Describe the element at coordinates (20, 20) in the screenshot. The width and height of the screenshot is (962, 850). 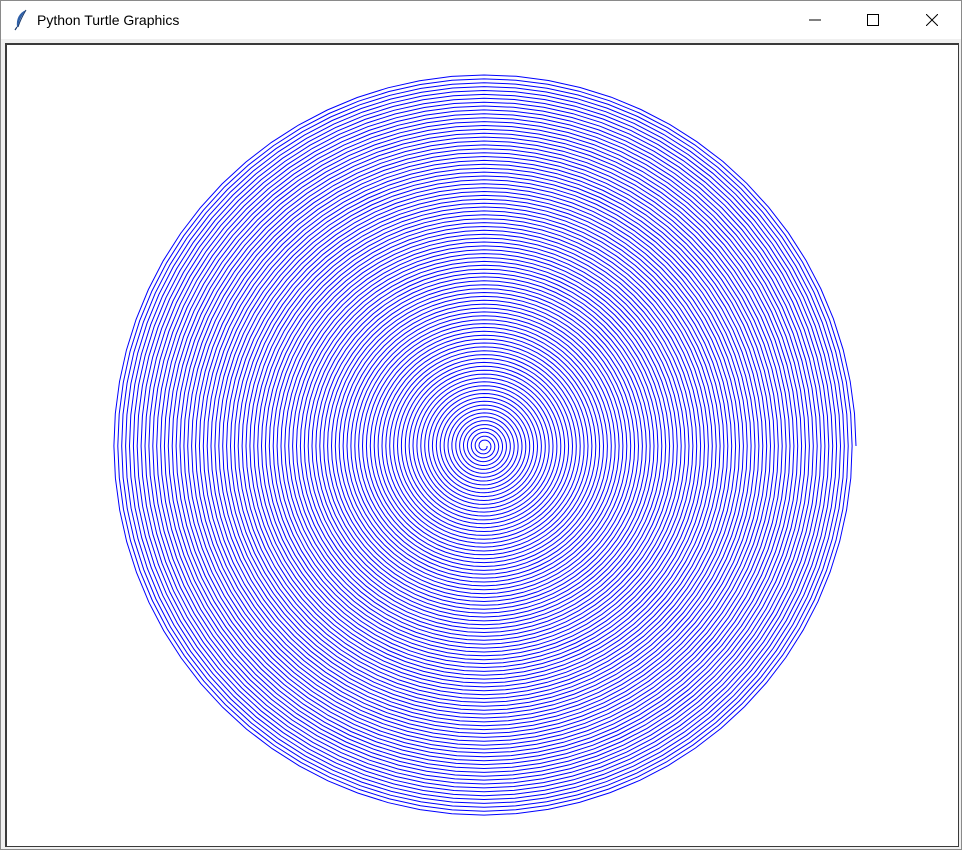
I see `feather-icon` at that location.